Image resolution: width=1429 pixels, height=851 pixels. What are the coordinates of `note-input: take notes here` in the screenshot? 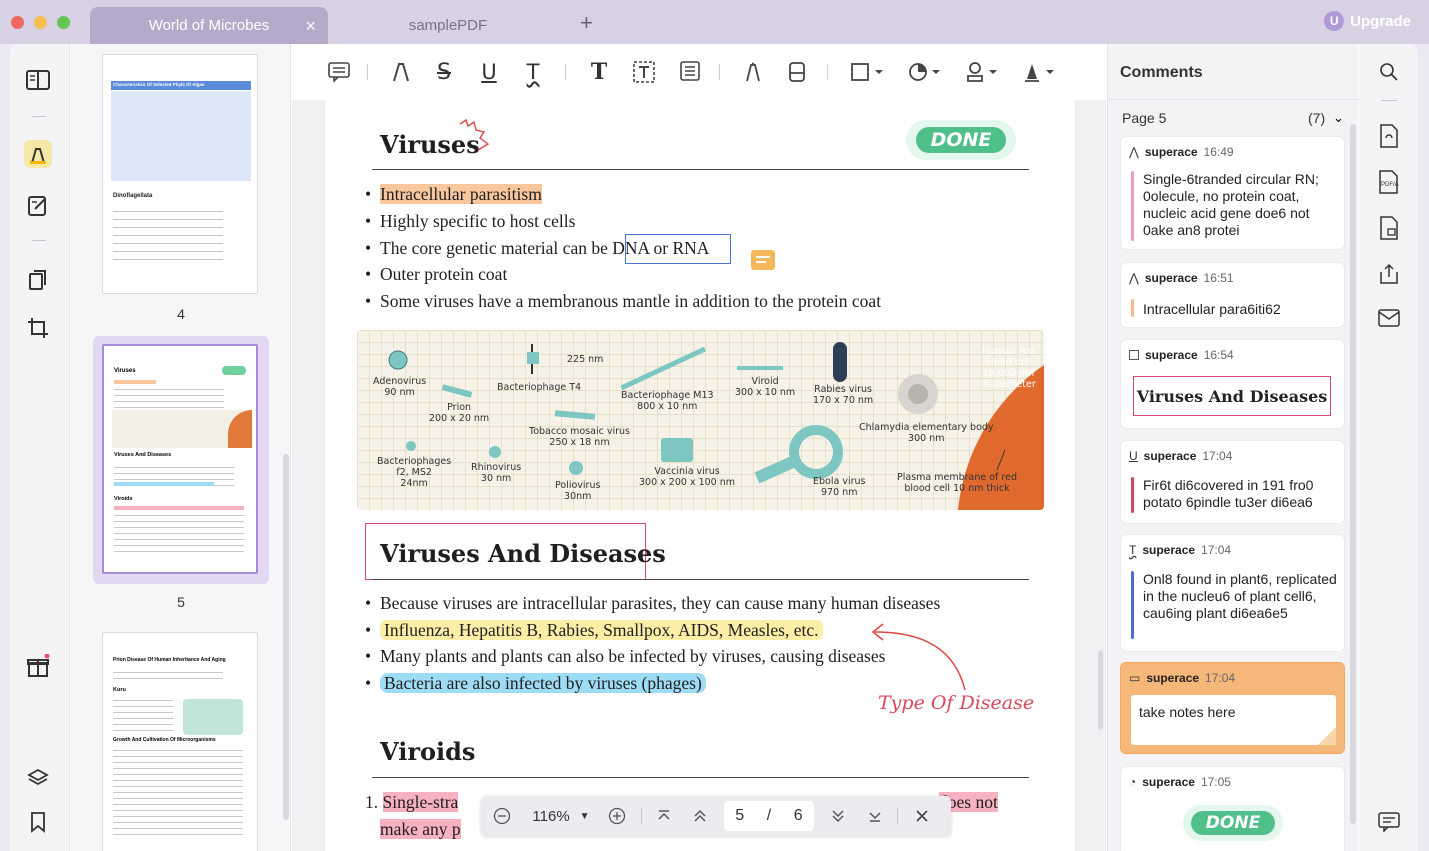 It's located at (1233, 720).